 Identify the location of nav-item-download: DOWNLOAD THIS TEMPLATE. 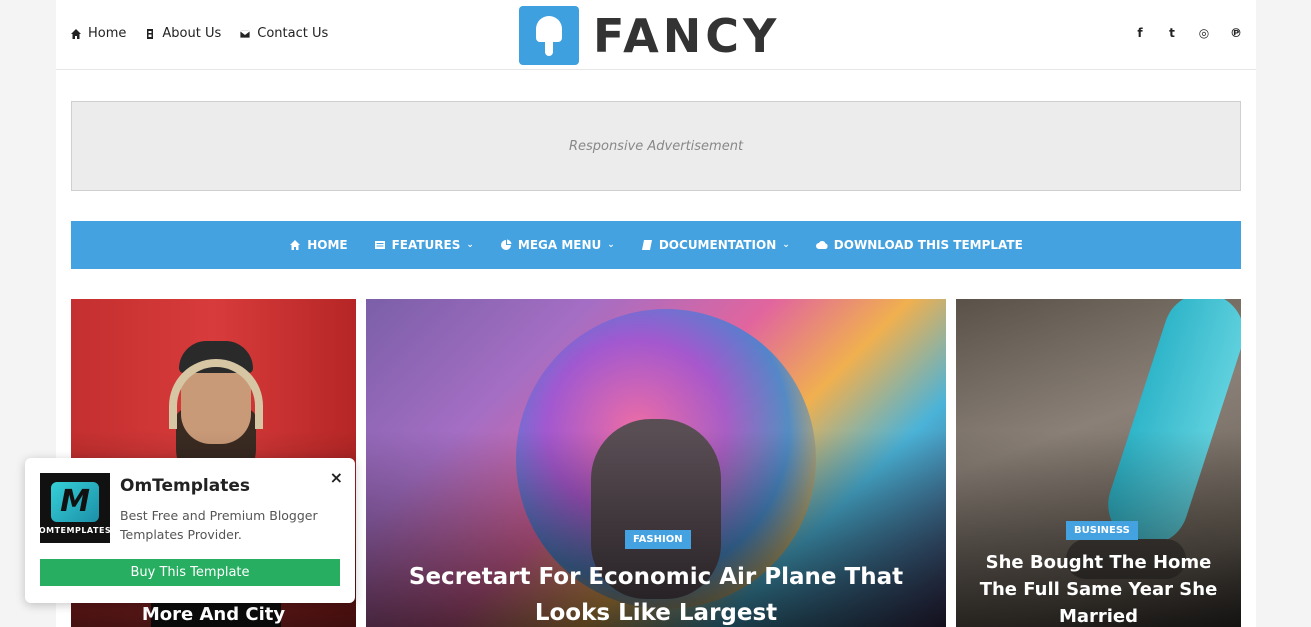
(919, 245).